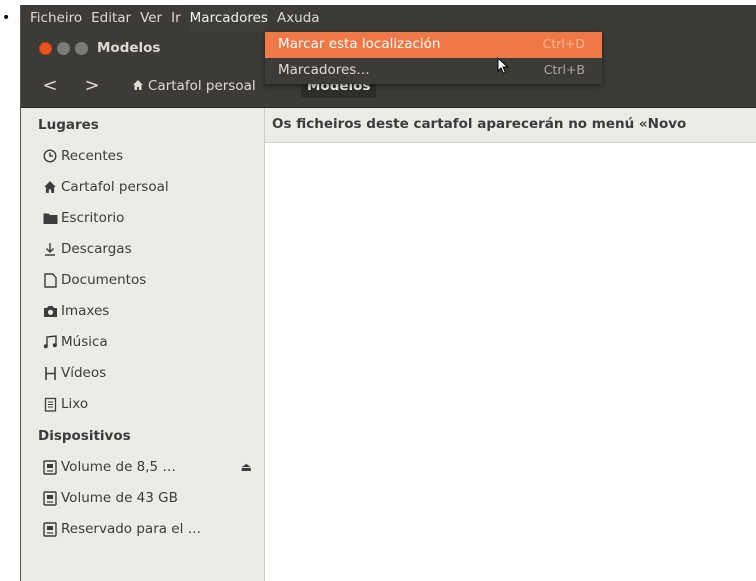 This screenshot has height=581, width=756. What do you see at coordinates (50, 404) in the screenshot?
I see `trash-icon` at bounding box center [50, 404].